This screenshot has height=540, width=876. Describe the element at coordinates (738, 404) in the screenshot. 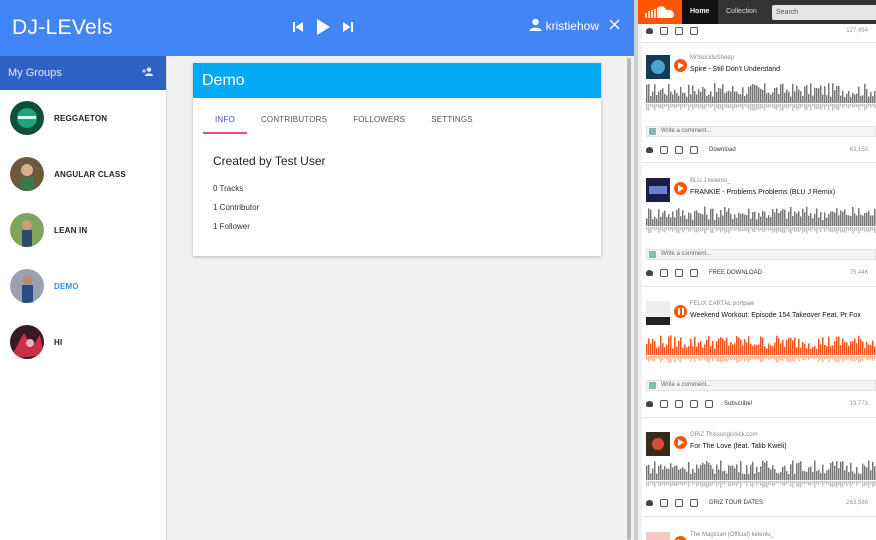

I see `track-action-label: Subscribe!` at that location.